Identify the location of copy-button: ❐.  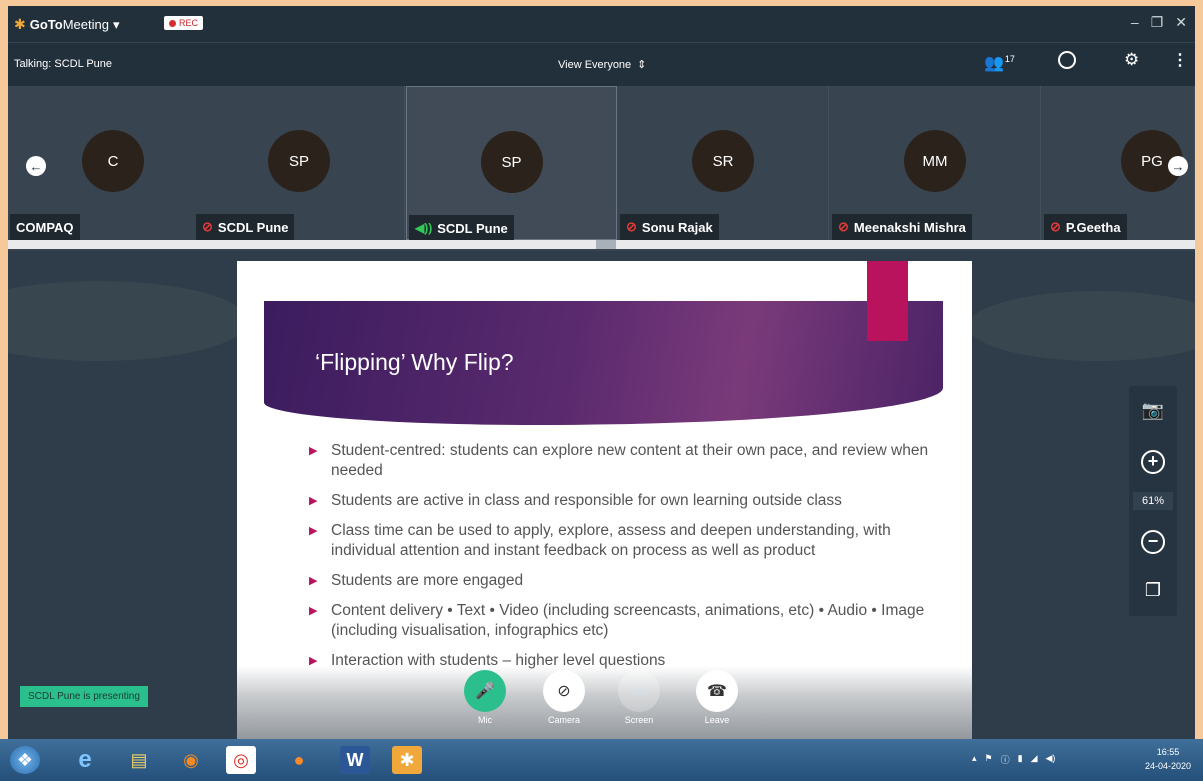
(1153, 590).